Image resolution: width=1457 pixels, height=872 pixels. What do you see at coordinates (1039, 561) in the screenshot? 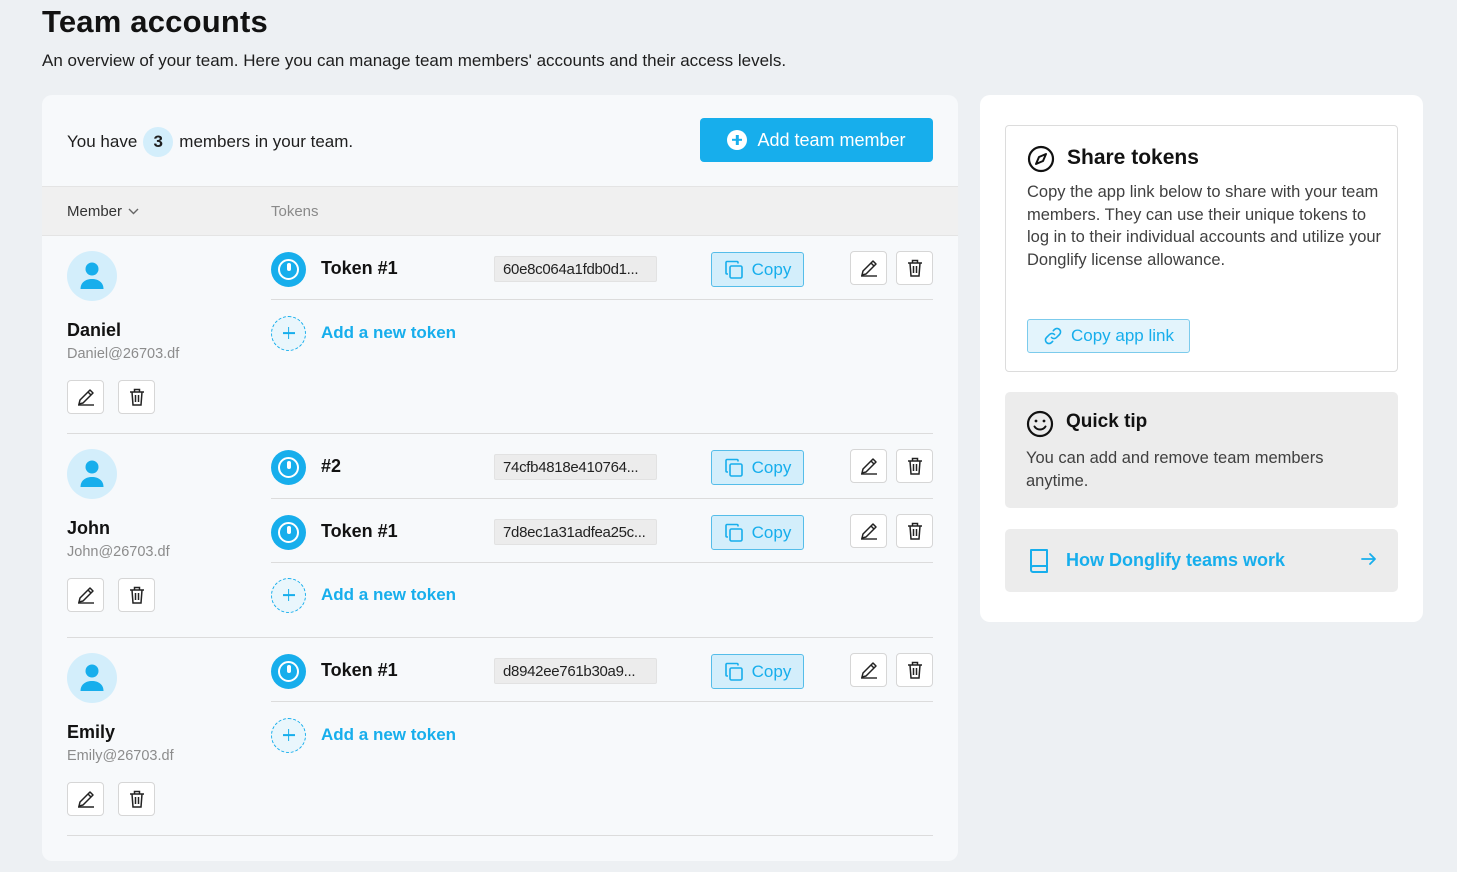
I see `book-icon` at bounding box center [1039, 561].